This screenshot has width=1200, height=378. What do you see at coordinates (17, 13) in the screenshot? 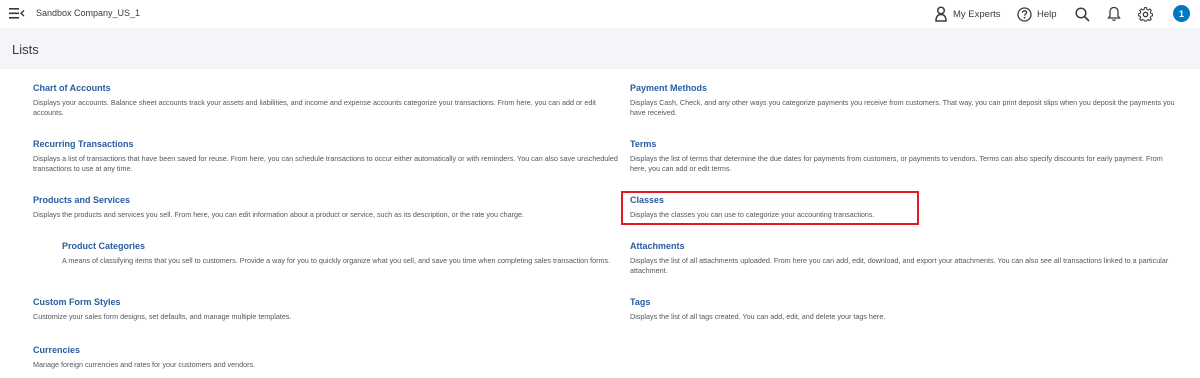
I see `menu-toggle-icon` at bounding box center [17, 13].